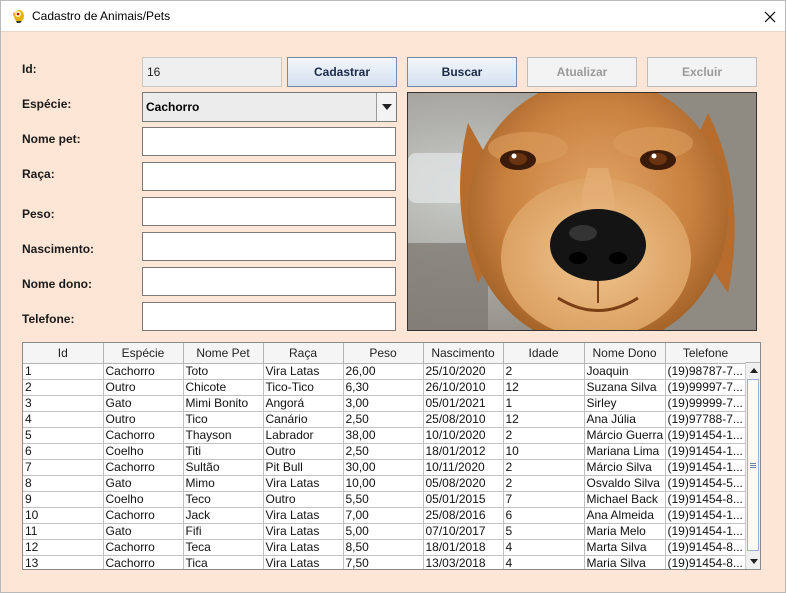 The height and width of the screenshot is (593, 786). Describe the element at coordinates (625, 467) in the screenshot. I see `table-cell: Márcio Silva` at that location.